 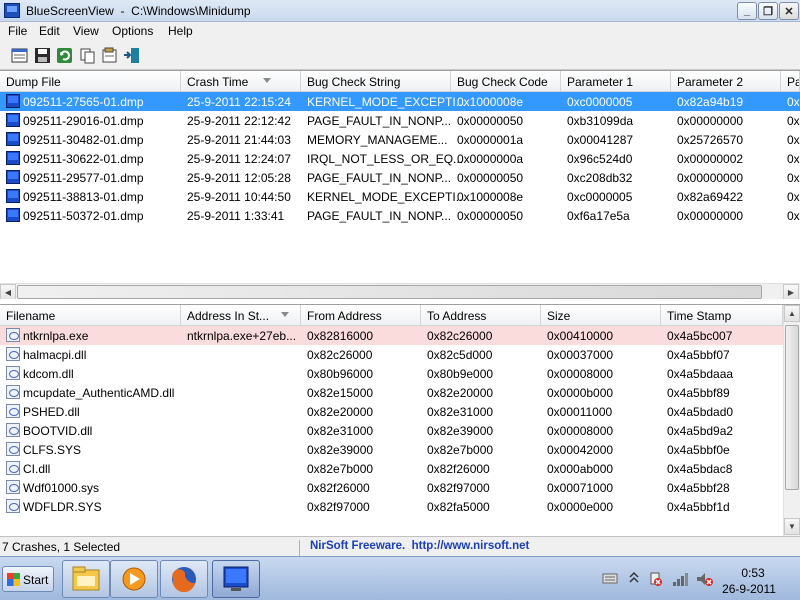 What do you see at coordinates (580, 507) in the screenshot?
I see `table-cell: 0x0000e000` at bounding box center [580, 507].